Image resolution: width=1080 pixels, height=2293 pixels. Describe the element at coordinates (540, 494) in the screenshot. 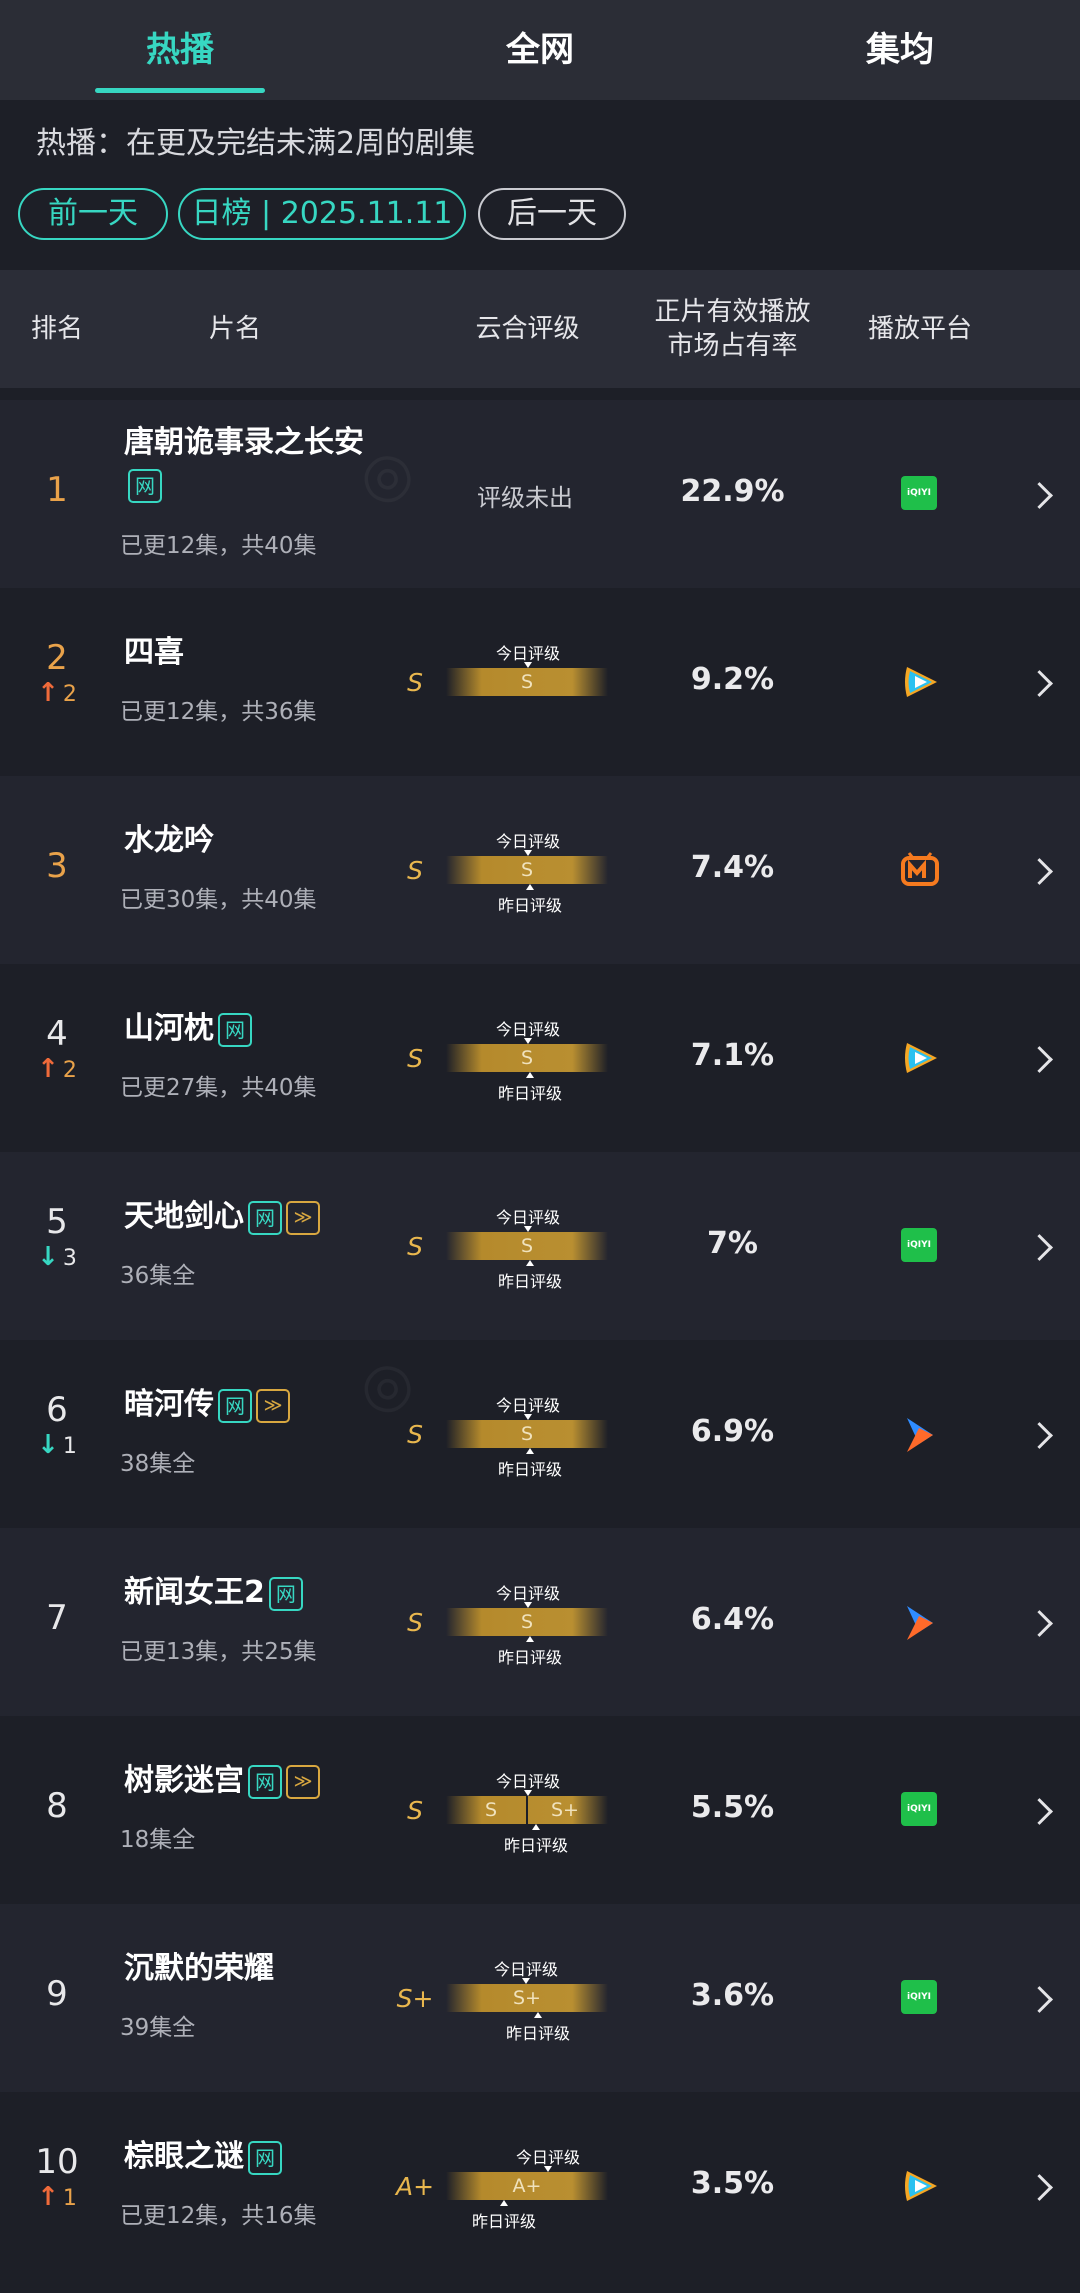

I see `table-row: 1 唐朝诡事录之长安网 已更12集，共40集 评级未出 22.9% iQIYI` at that location.